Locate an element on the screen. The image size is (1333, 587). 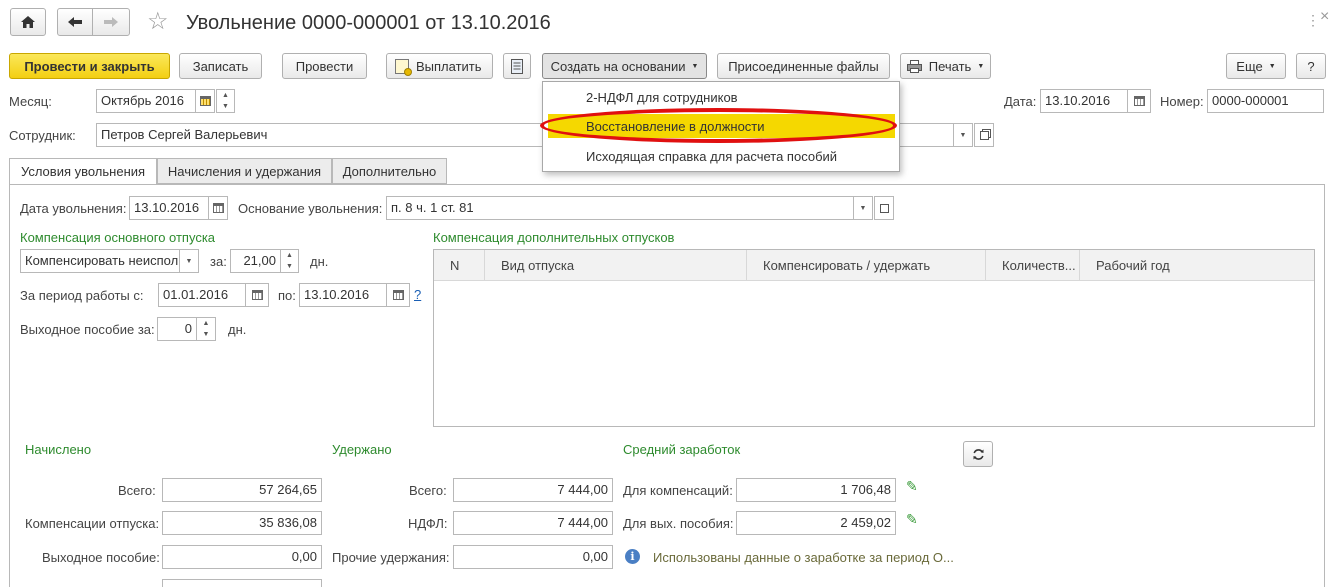
tab-dismissal-conditions: Условия увольнения is located at coordinates (83, 171).